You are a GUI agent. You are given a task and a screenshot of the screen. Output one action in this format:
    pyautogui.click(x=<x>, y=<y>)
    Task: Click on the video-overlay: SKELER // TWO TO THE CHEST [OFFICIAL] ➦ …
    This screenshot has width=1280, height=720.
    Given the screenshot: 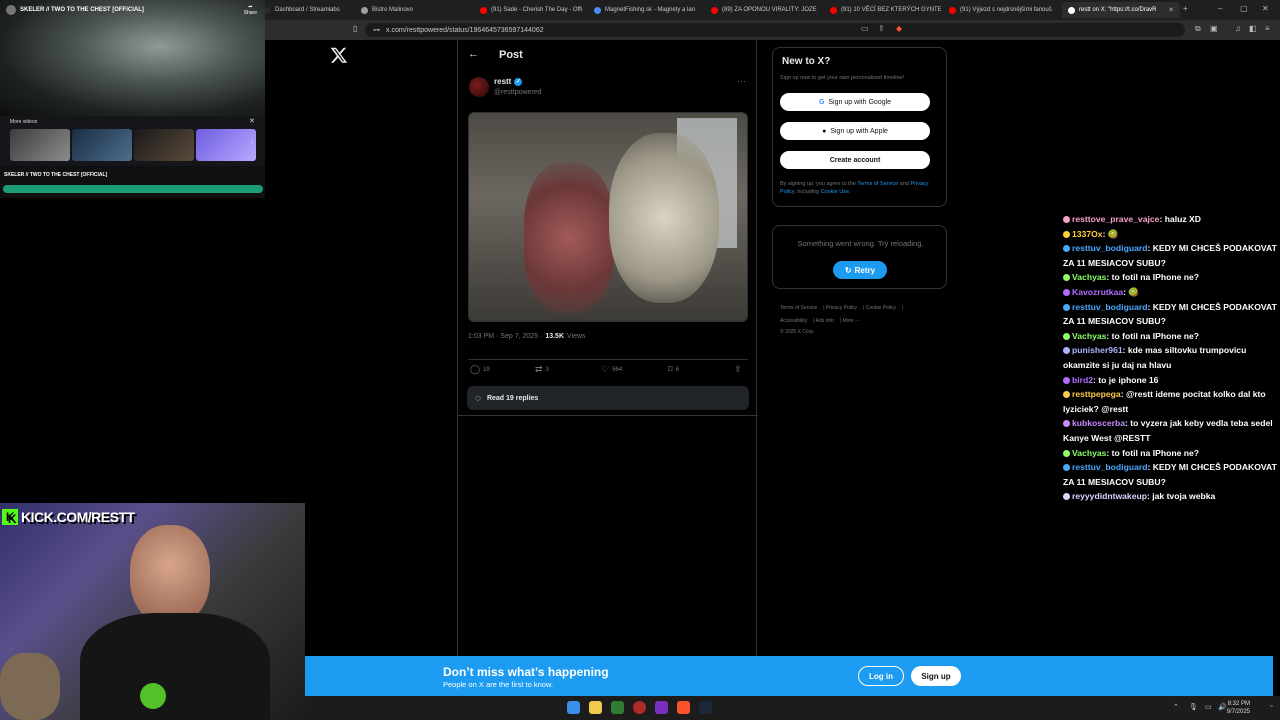 What is the action you would take?
    pyautogui.click(x=132, y=99)
    